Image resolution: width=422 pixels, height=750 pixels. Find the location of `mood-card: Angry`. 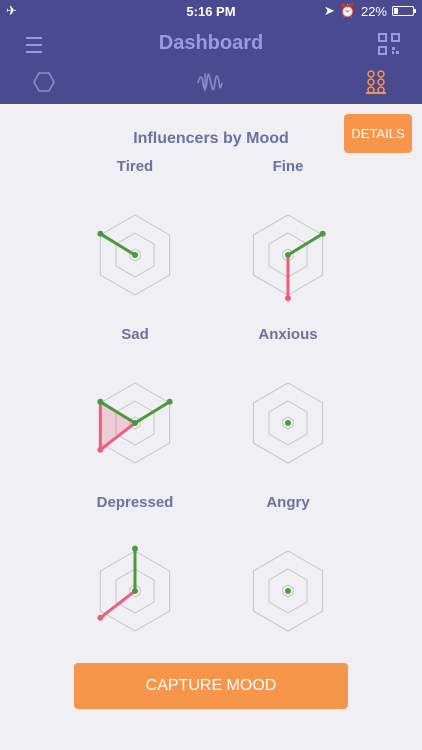

mood-card: Angry is located at coordinates (288, 572).